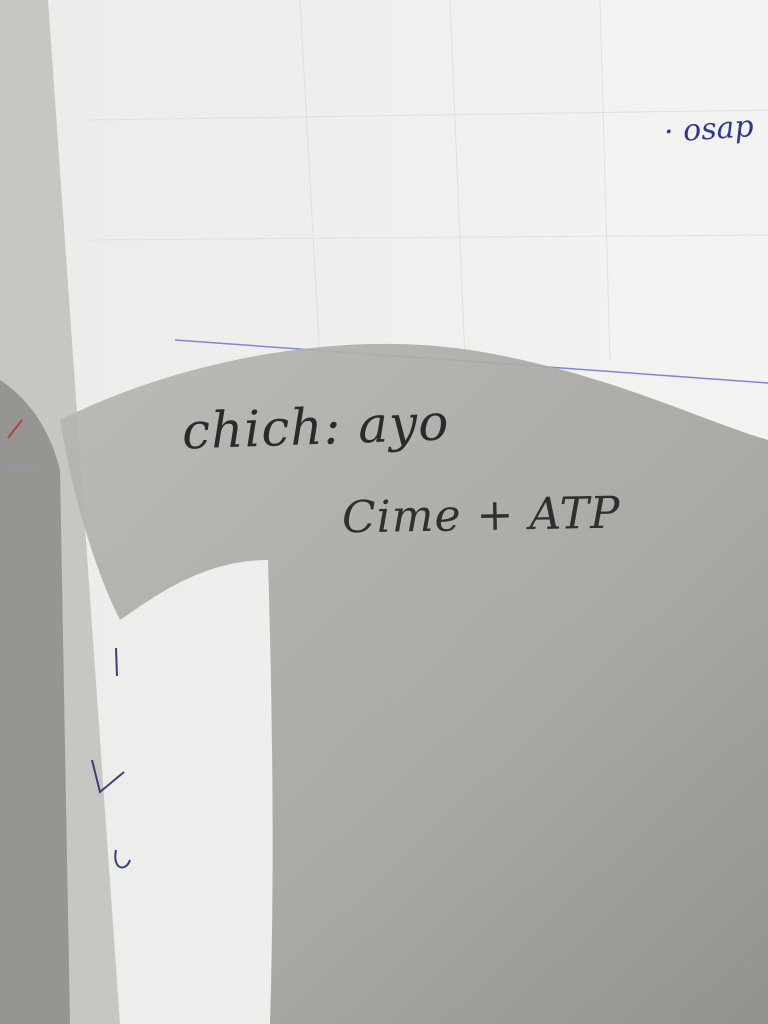 This screenshot has width=768, height=1024. I want to click on left-shadow, so click(35, 702).